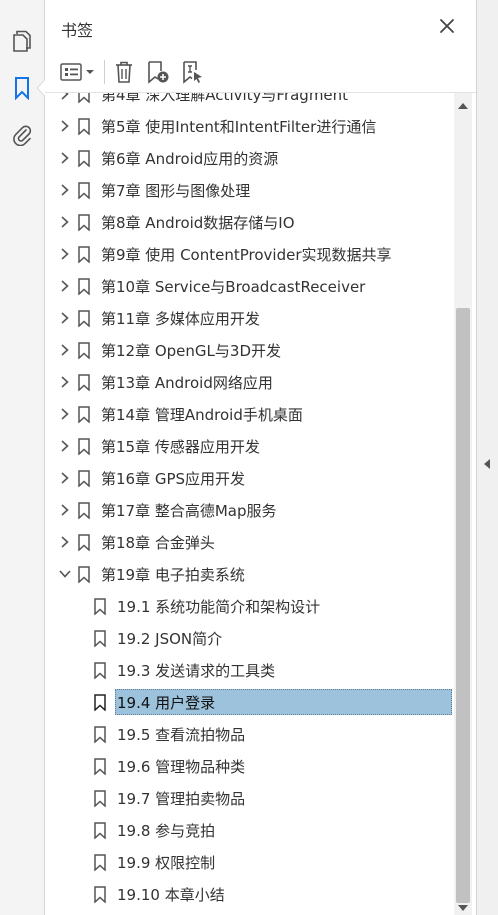 This screenshot has height=915, width=498. What do you see at coordinates (249, 478) in the screenshot?
I see `bookmark-item: 第16章 GPS应用开发` at bounding box center [249, 478].